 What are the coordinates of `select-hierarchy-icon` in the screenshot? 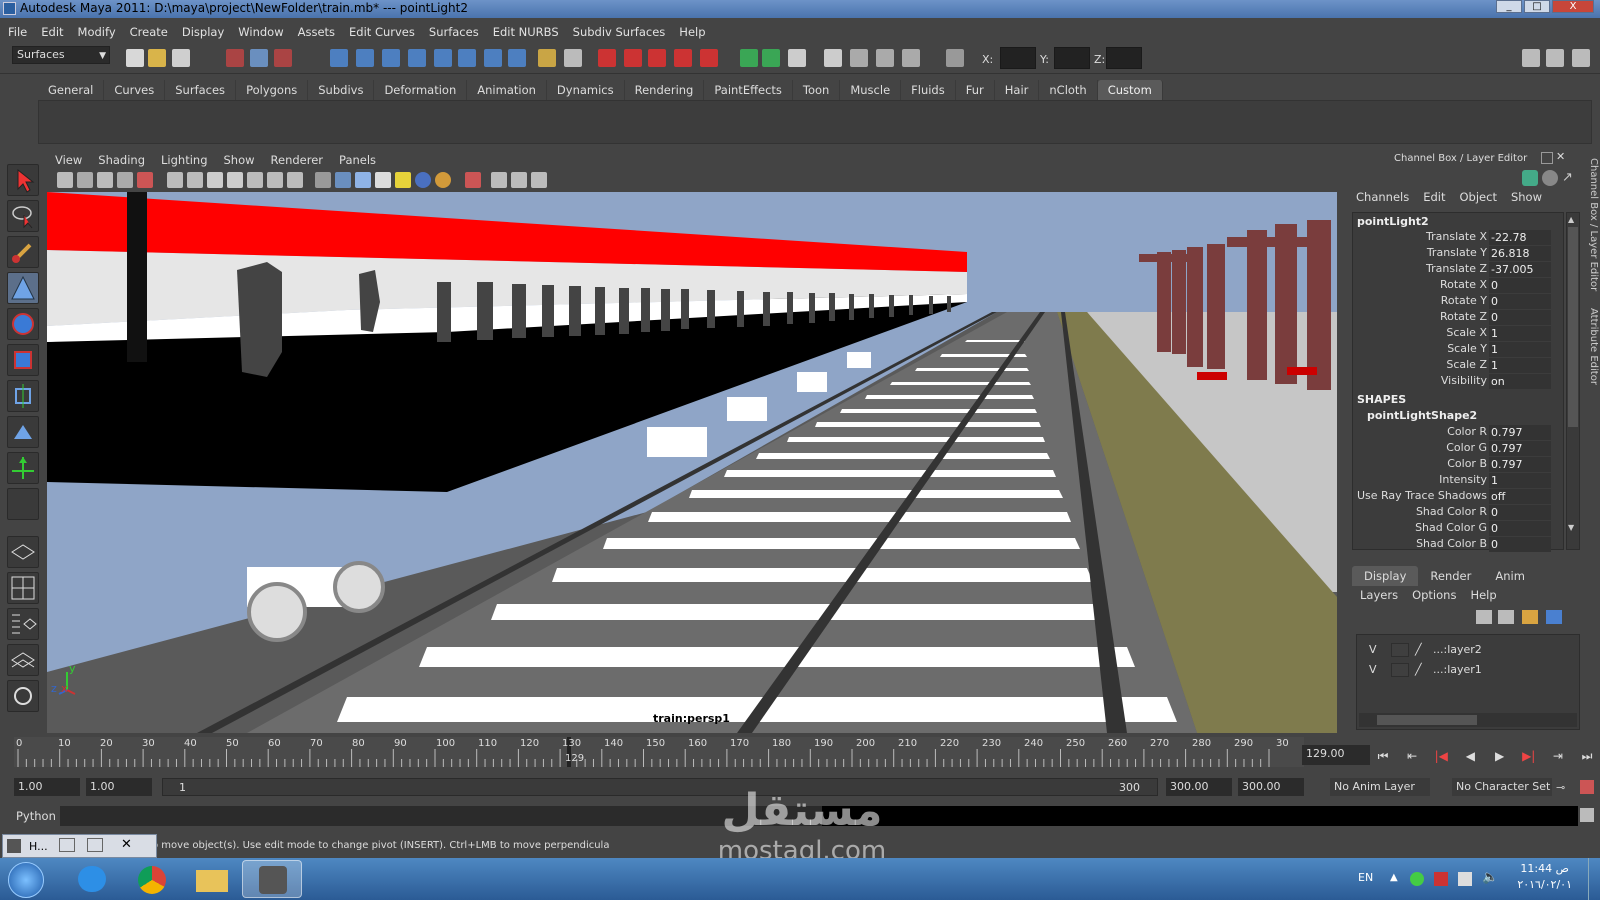 It's located at (235, 58).